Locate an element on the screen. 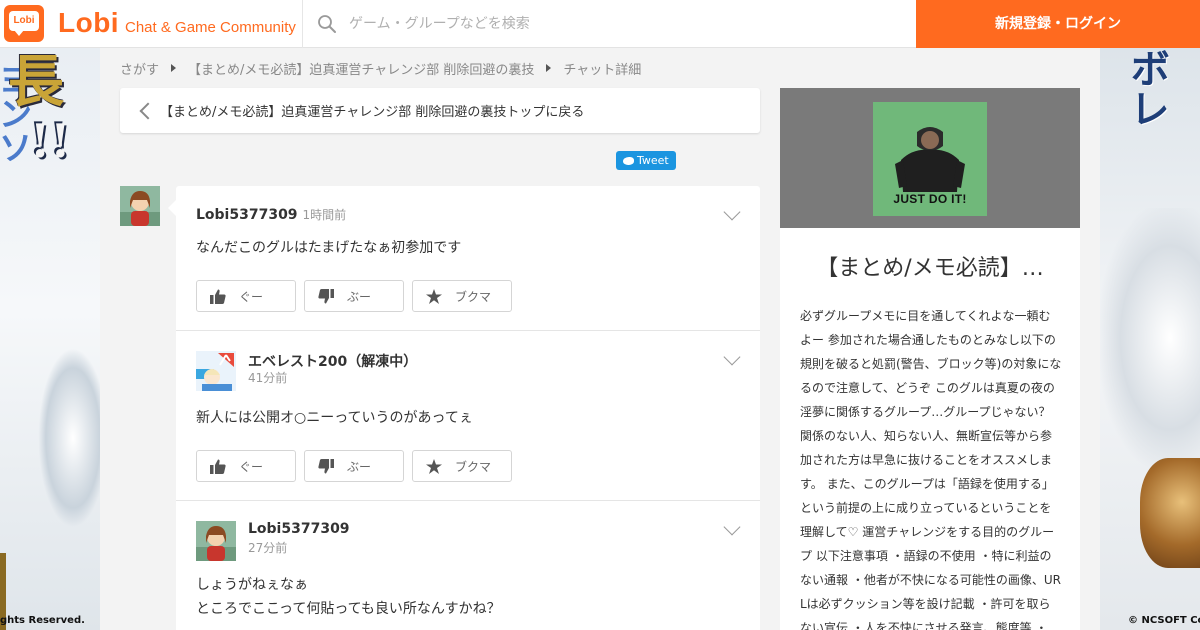 The width and height of the screenshot is (1200, 630). breadcrumb-search-link: さがす is located at coordinates (139, 68).